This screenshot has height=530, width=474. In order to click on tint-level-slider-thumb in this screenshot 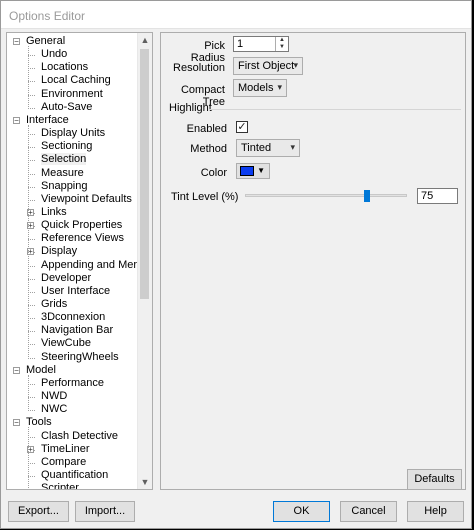, I will do `click(366, 196)`.